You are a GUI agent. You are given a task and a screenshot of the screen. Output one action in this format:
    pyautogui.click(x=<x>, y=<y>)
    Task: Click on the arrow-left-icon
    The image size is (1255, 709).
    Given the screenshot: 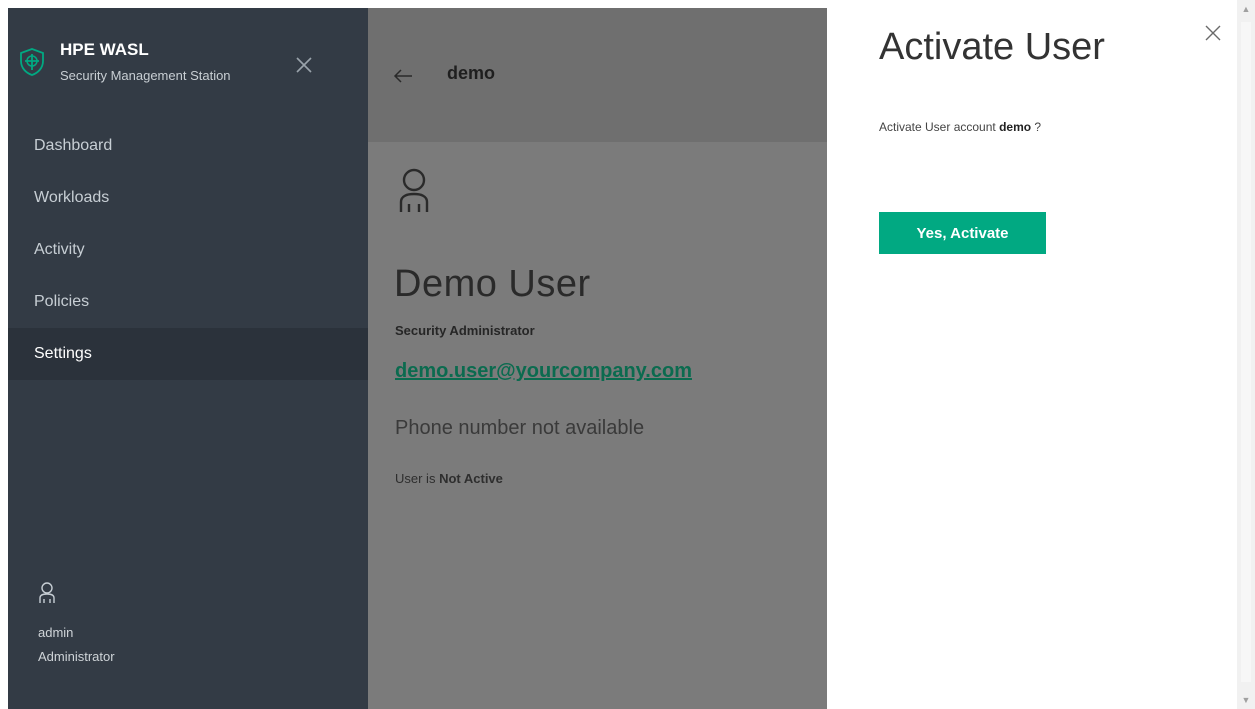 What is the action you would take?
    pyautogui.click(x=403, y=76)
    